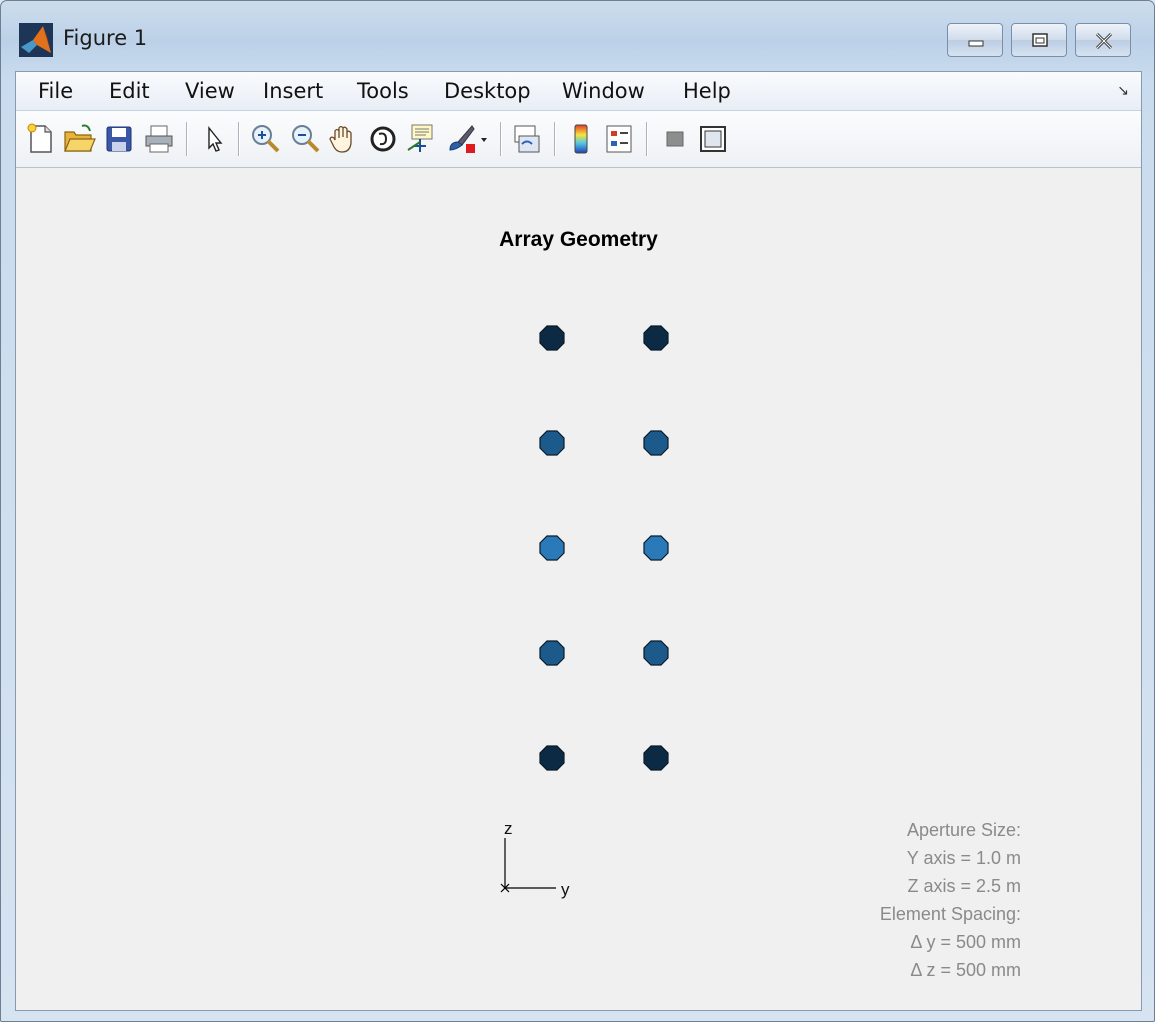  I want to click on save-icon, so click(119, 139).